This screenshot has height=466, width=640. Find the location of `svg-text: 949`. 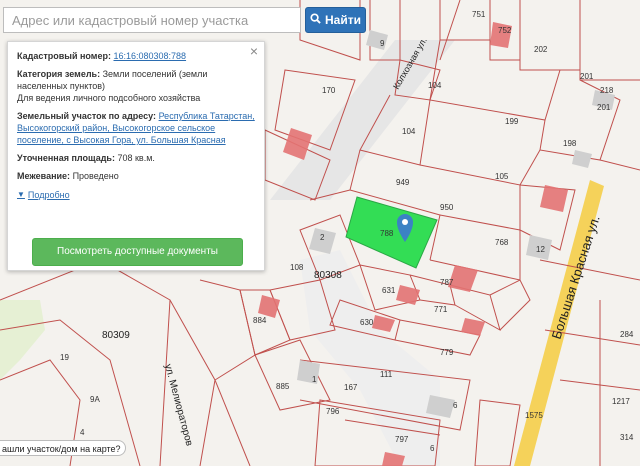

svg-text: 949 is located at coordinates (403, 182).